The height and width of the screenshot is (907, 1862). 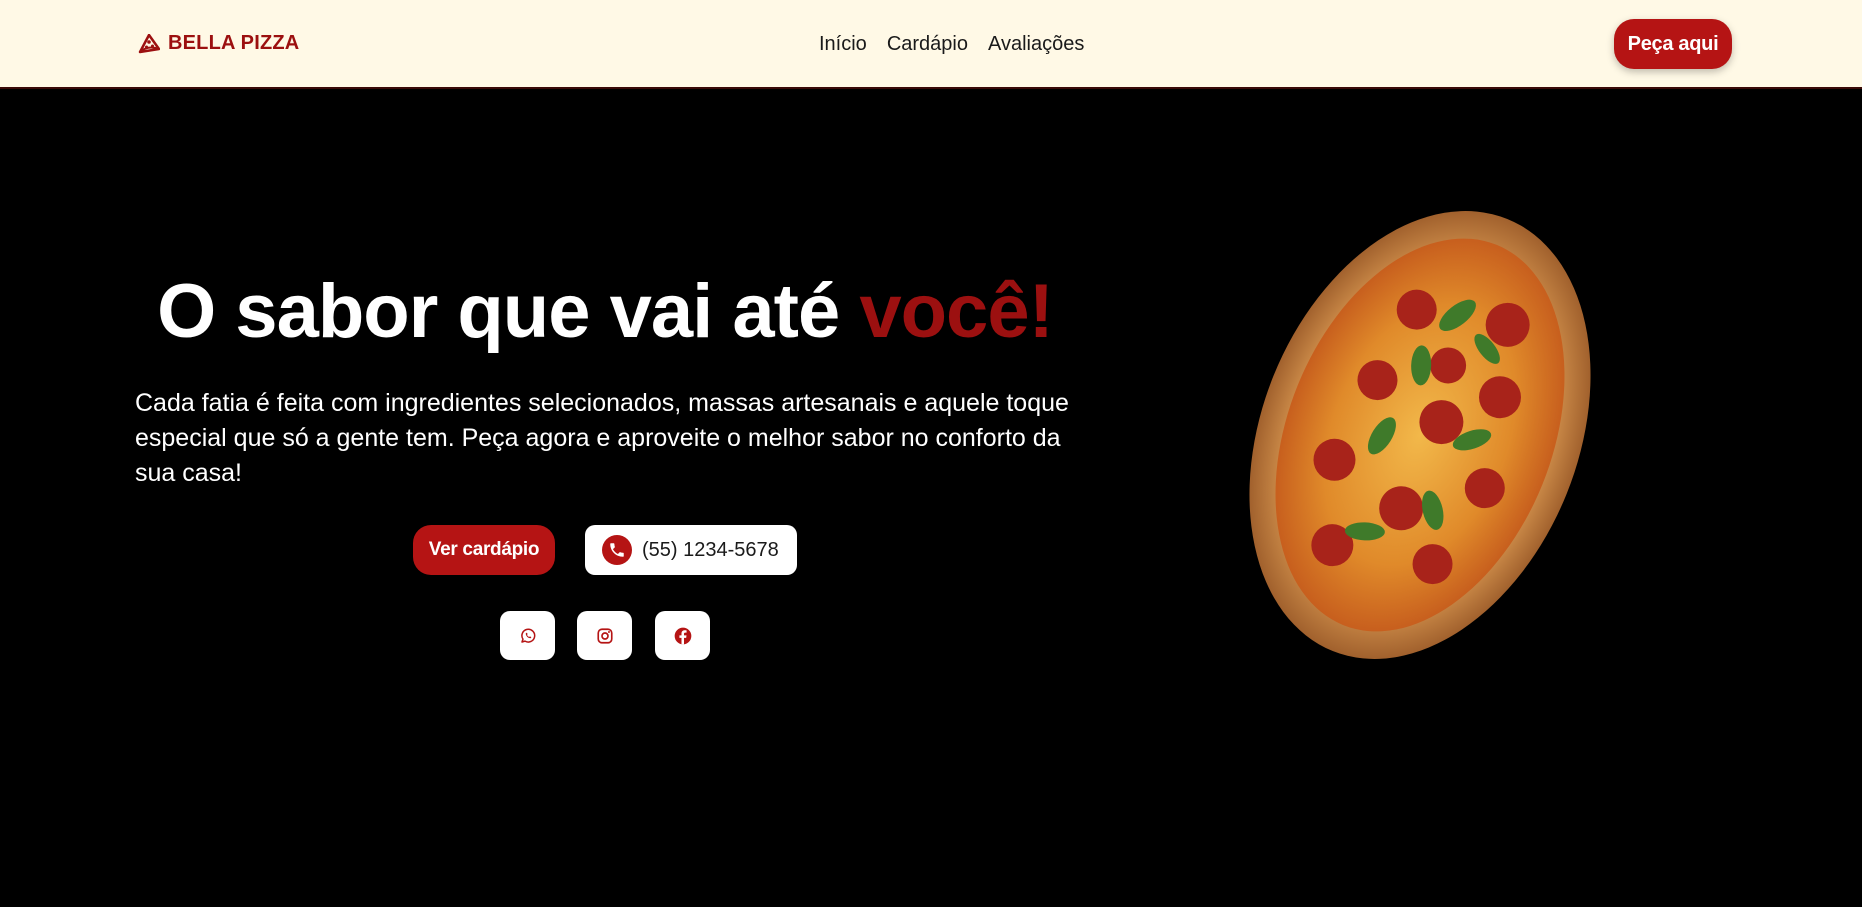 I want to click on phone-icon, so click(x=617, y=550).